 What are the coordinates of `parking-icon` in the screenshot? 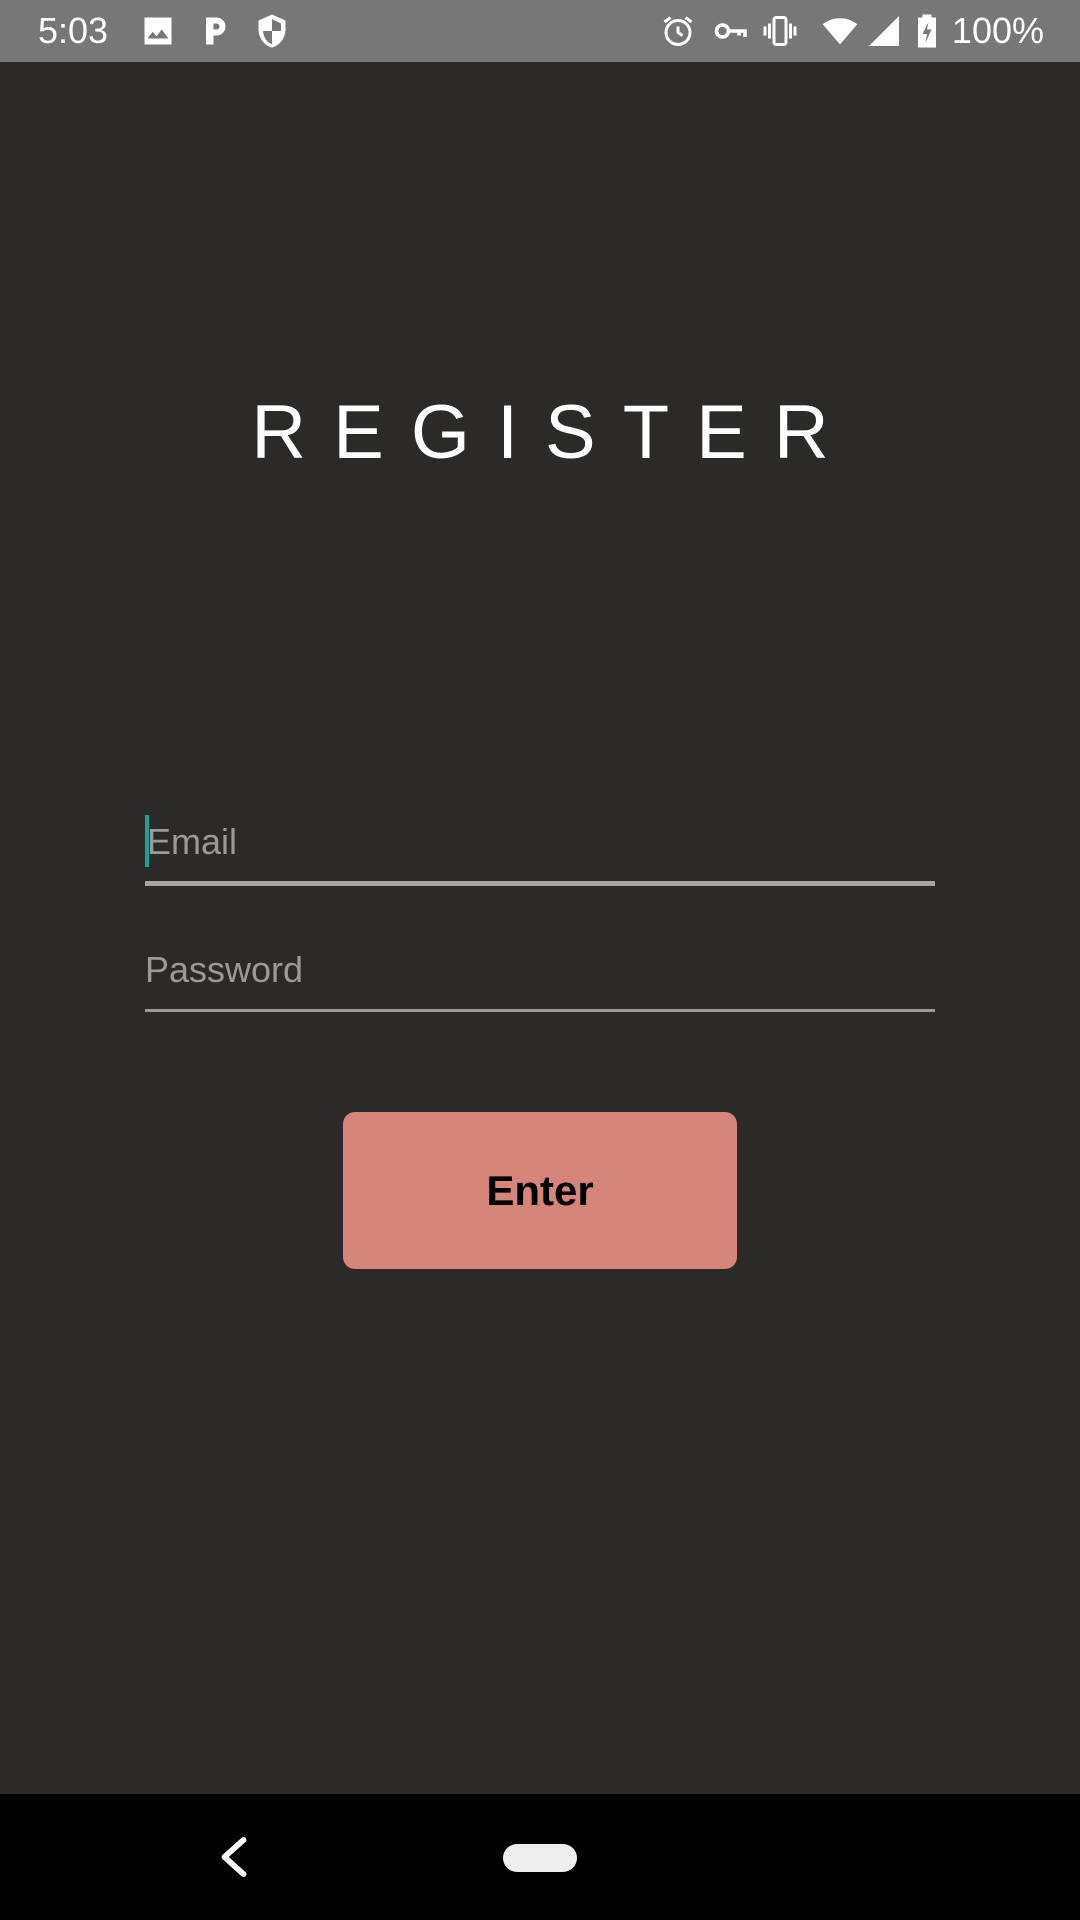 It's located at (215, 31).